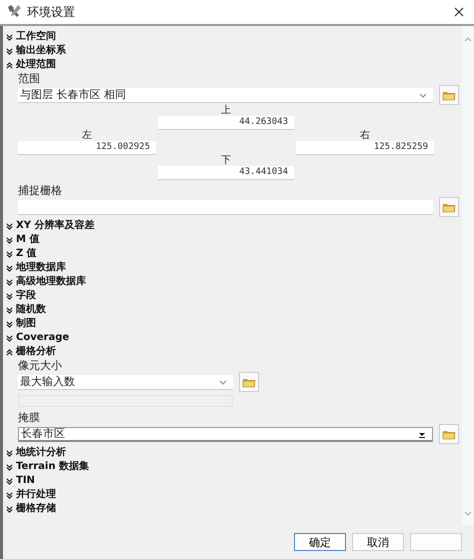  What do you see at coordinates (87, 135) in the screenshot?
I see `field-label: 左` at bounding box center [87, 135].